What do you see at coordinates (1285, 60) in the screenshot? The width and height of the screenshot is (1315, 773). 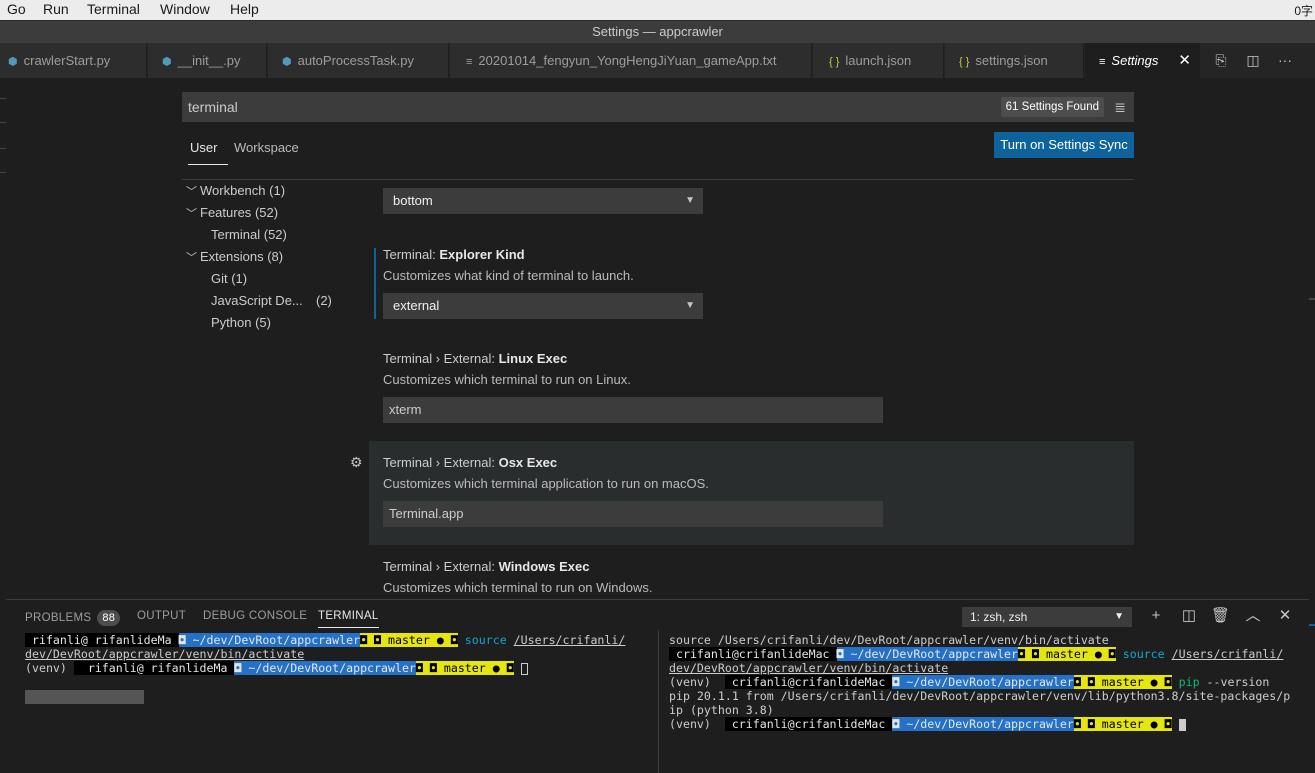 I see `more-actions-icon: ···` at bounding box center [1285, 60].